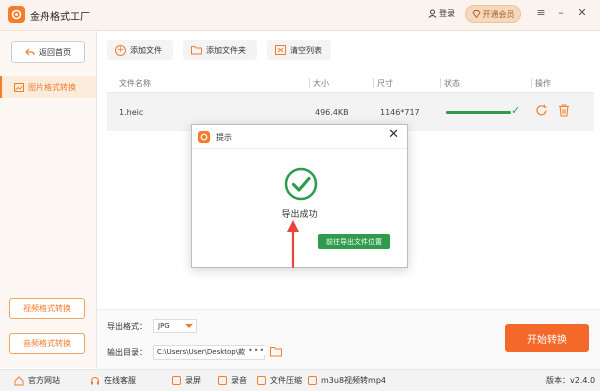 The image size is (600, 391). Describe the element at coordinates (120, 380) in the screenshot. I see `online-service-label: 在线客服` at that location.